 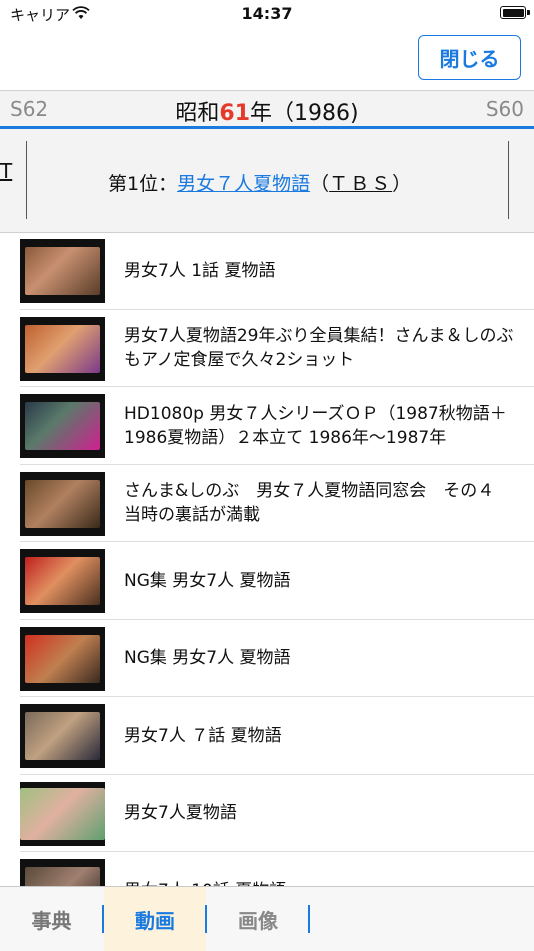 I want to click on ranking-title-link: 男女７人夏物語, so click(x=243, y=184).